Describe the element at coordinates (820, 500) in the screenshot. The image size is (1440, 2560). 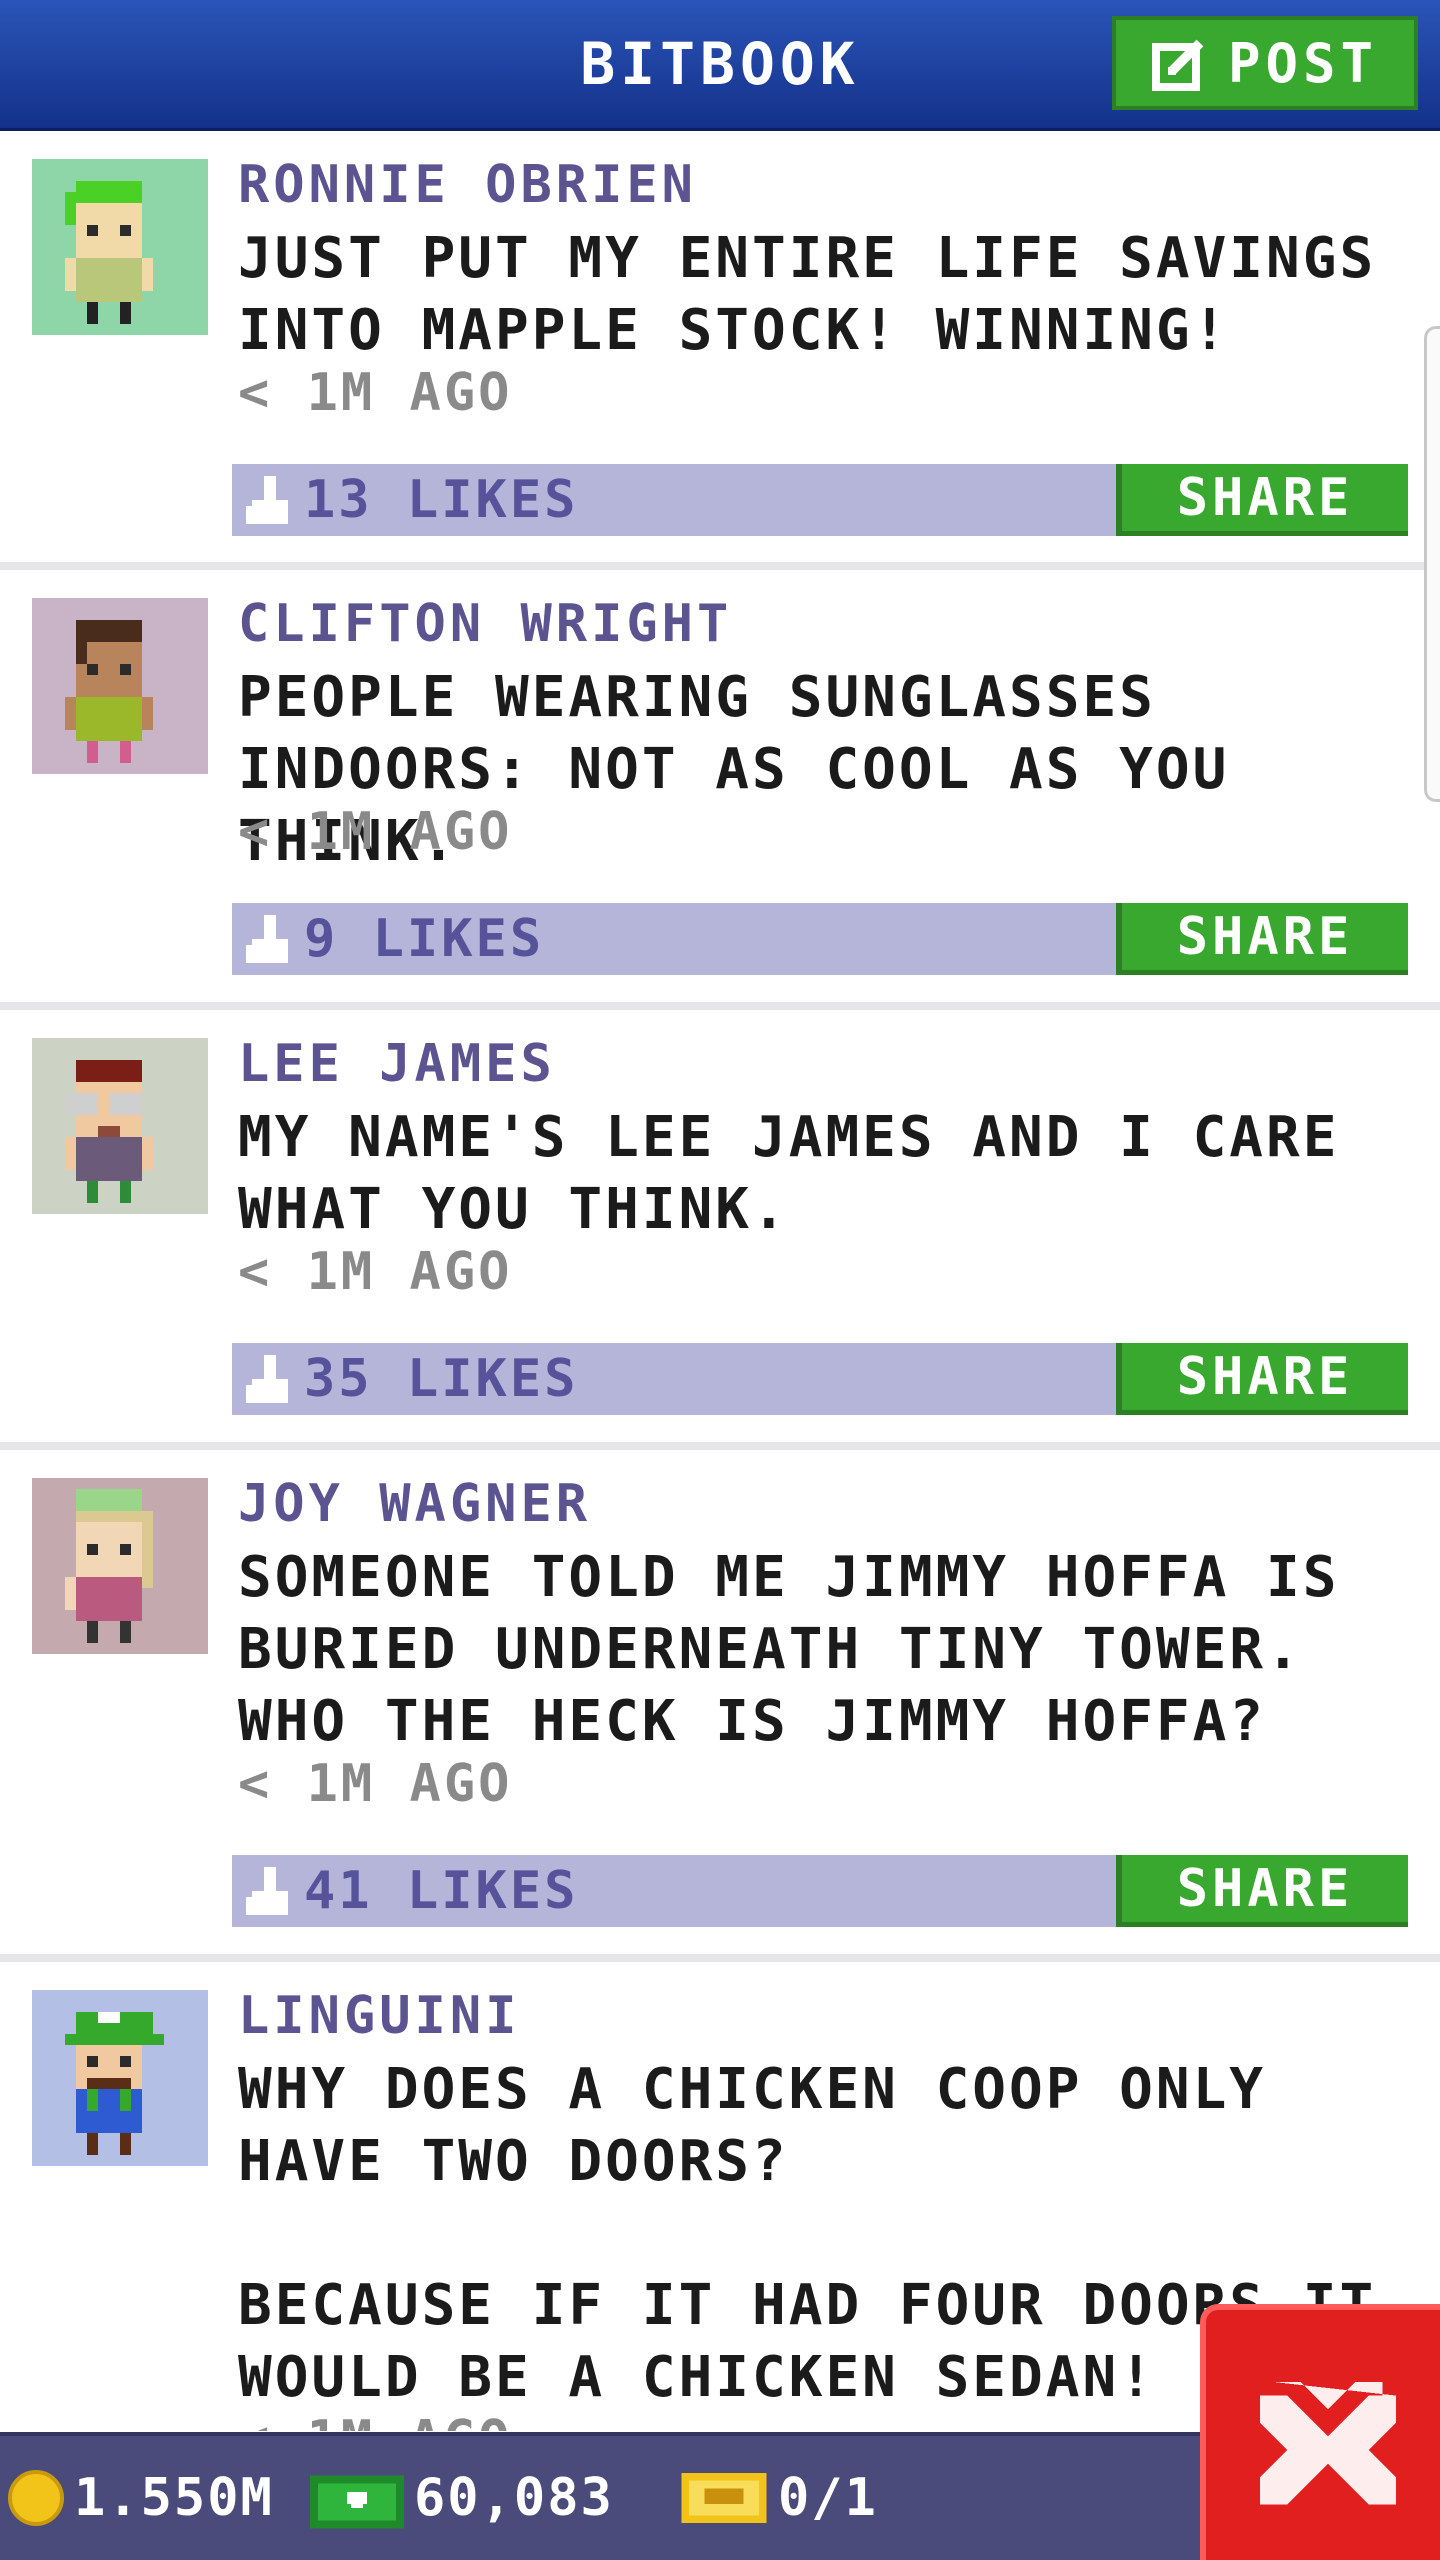
I see `post-action-bar: 13 LIKES SHARE` at that location.